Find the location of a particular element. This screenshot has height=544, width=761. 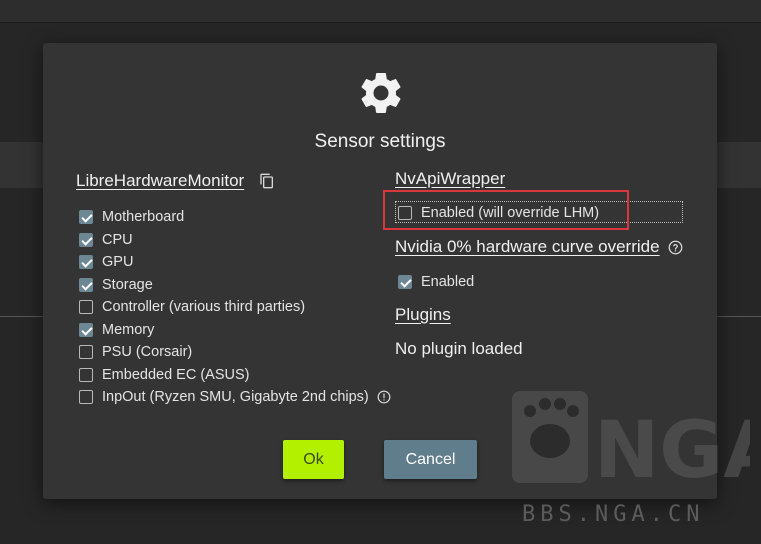

lhm-option-controller: Controller (various third parties) is located at coordinates (192, 307).